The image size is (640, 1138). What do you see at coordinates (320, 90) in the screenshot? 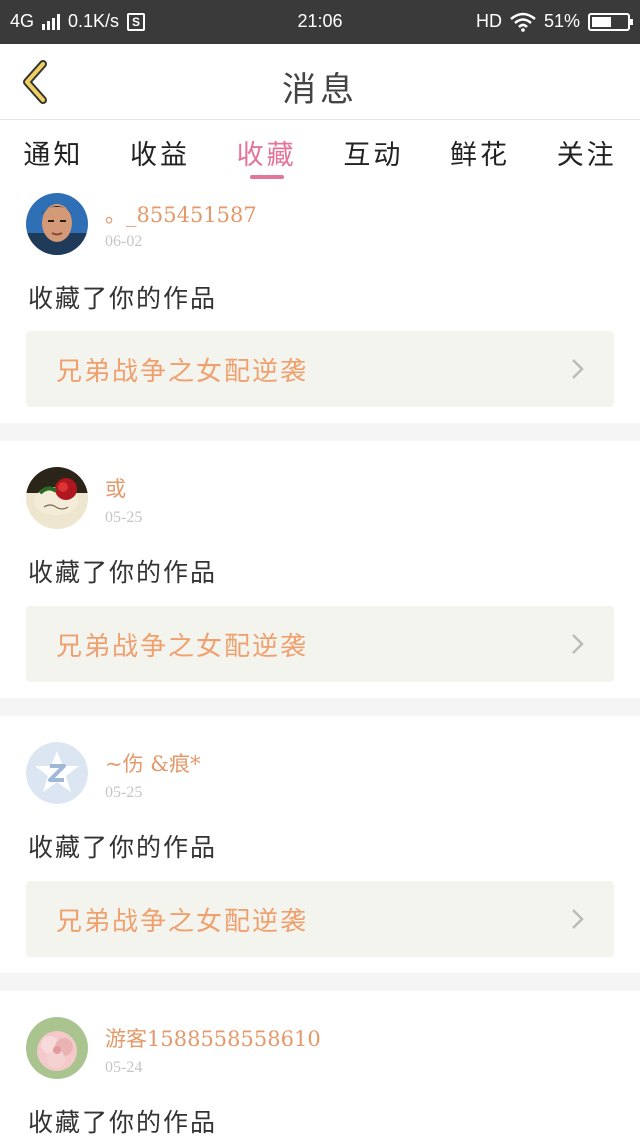
I see `page-title: 消息` at bounding box center [320, 90].